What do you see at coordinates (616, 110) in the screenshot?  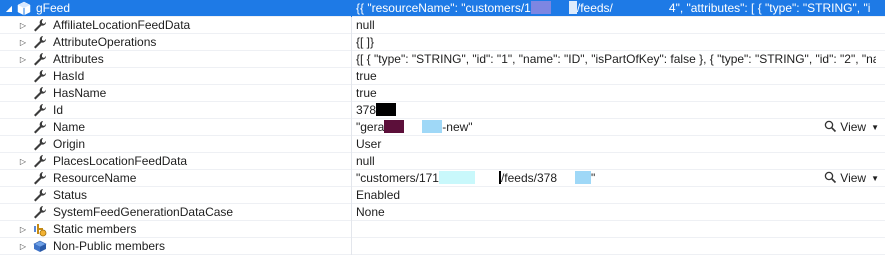 I see `value-cell: 378` at bounding box center [616, 110].